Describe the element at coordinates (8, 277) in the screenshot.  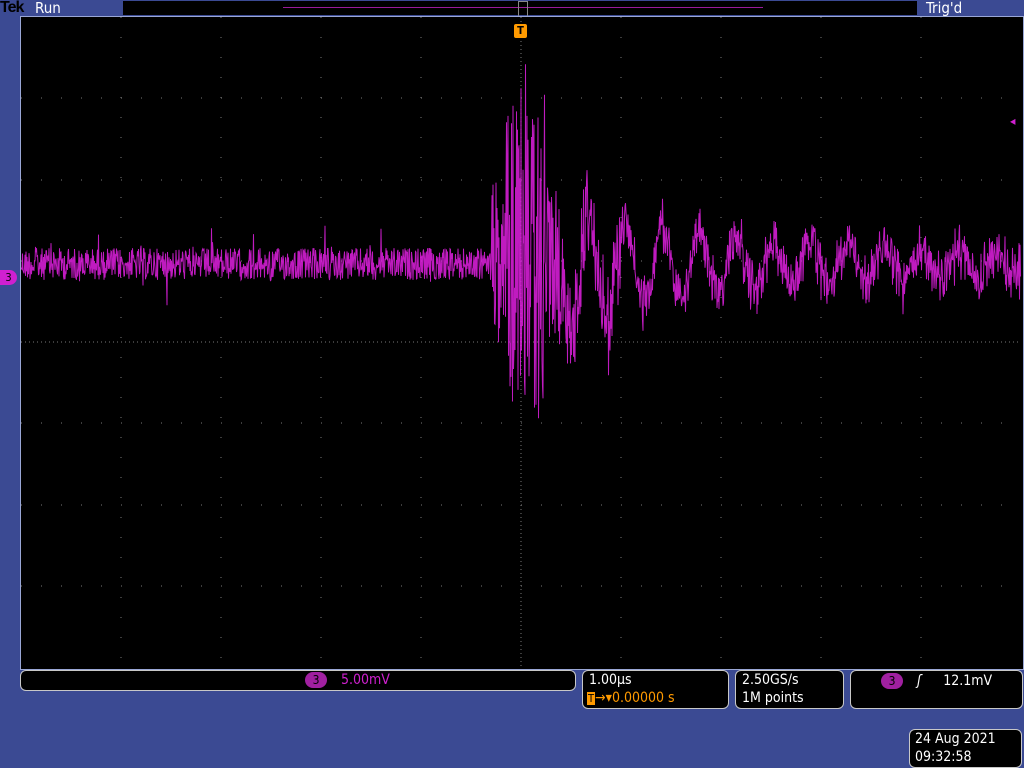
I see `channel-3-ground-marker: 3` at that location.